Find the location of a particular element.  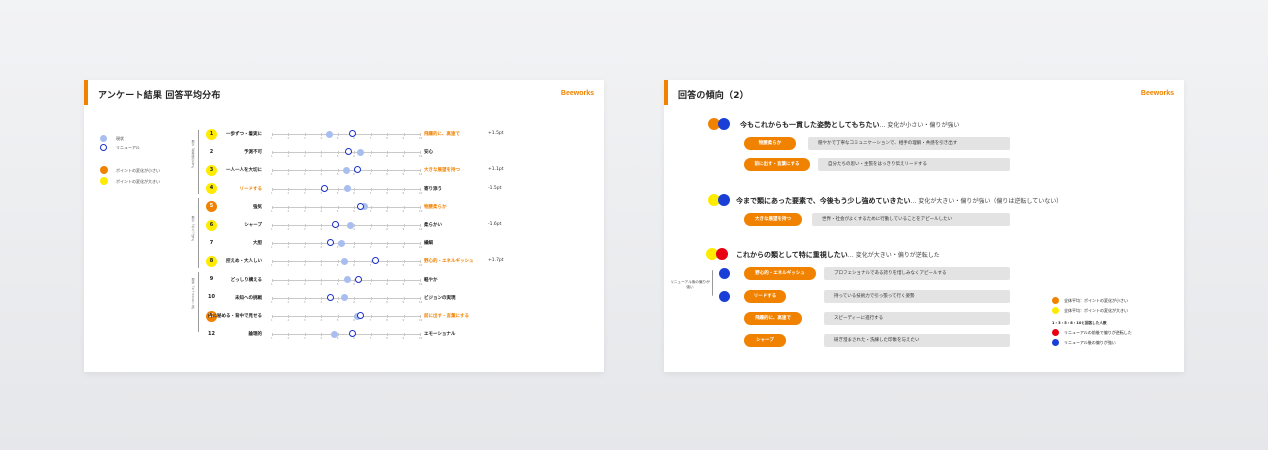

row-right-label: ビジョンの実現 is located at coordinates (440, 298).